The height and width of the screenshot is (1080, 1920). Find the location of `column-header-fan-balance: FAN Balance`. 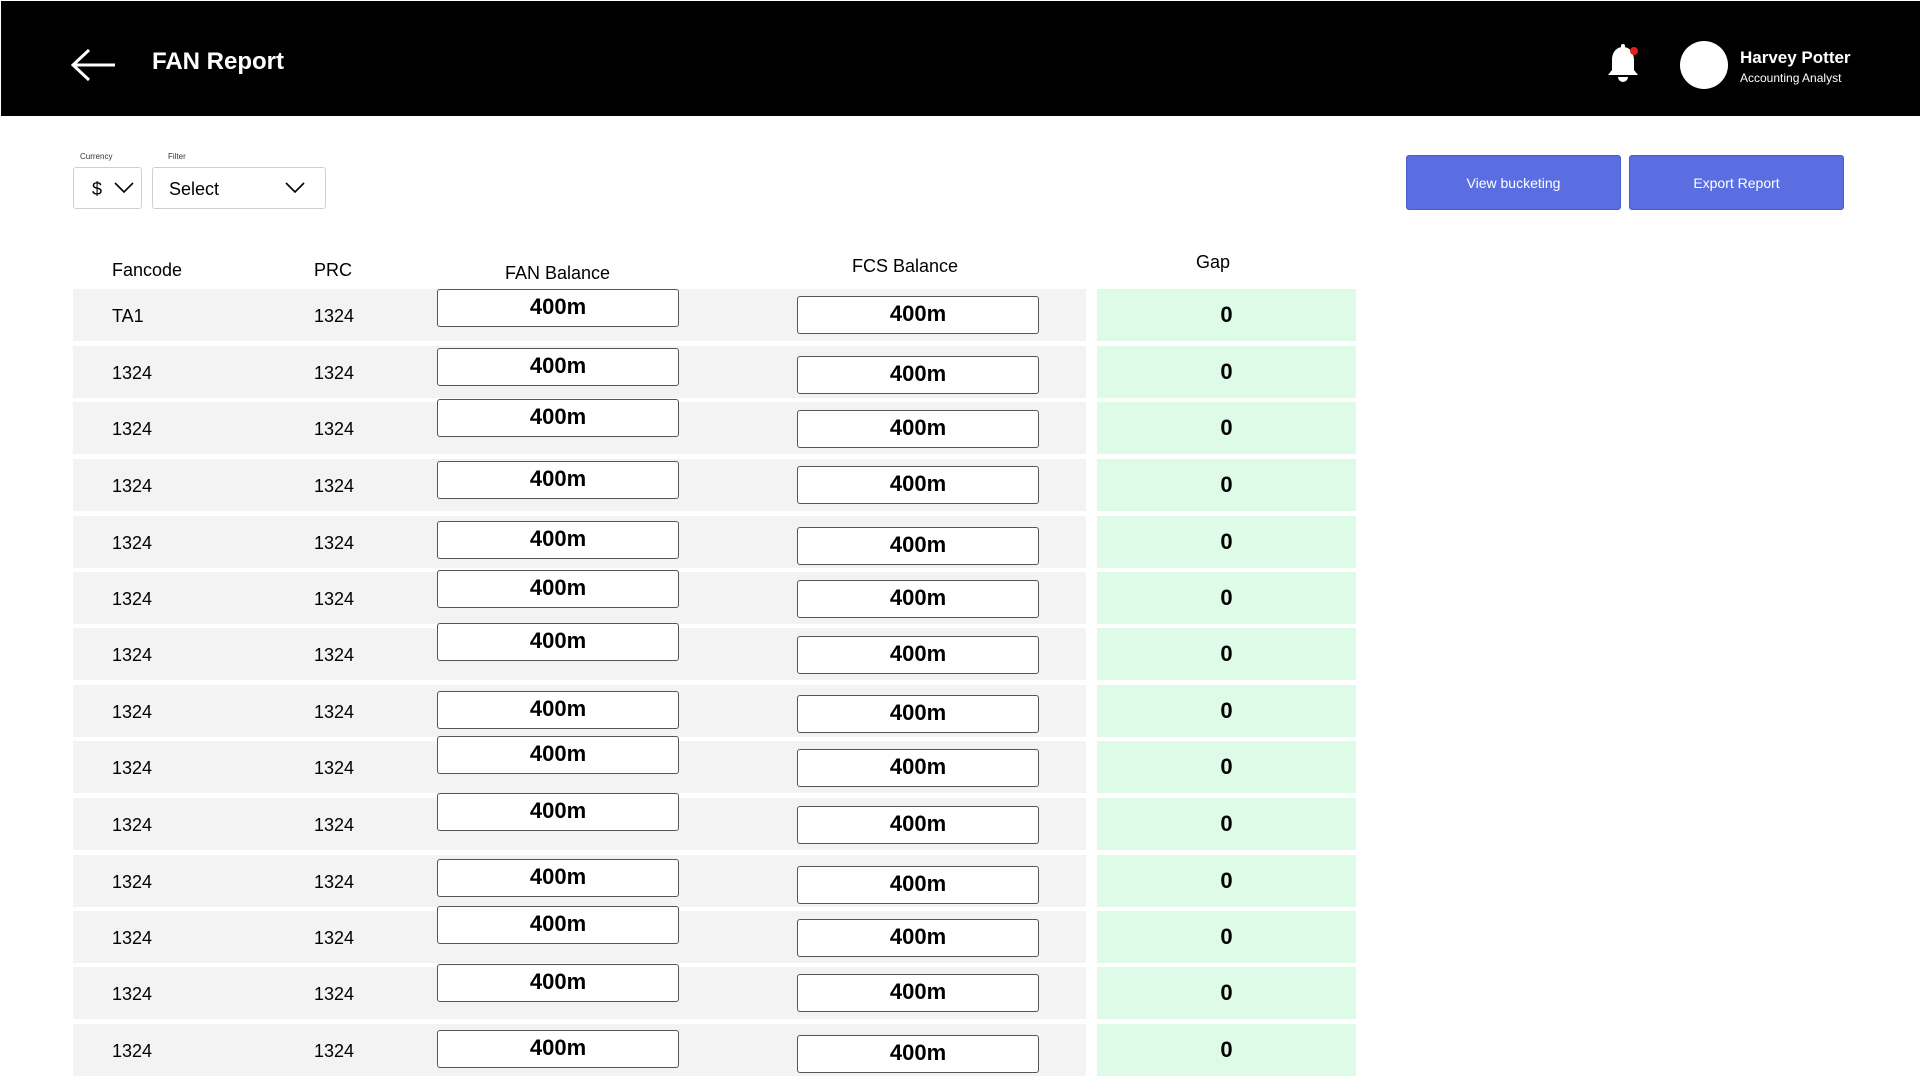

column-header-fan-balance: FAN Balance is located at coordinates (558, 273).